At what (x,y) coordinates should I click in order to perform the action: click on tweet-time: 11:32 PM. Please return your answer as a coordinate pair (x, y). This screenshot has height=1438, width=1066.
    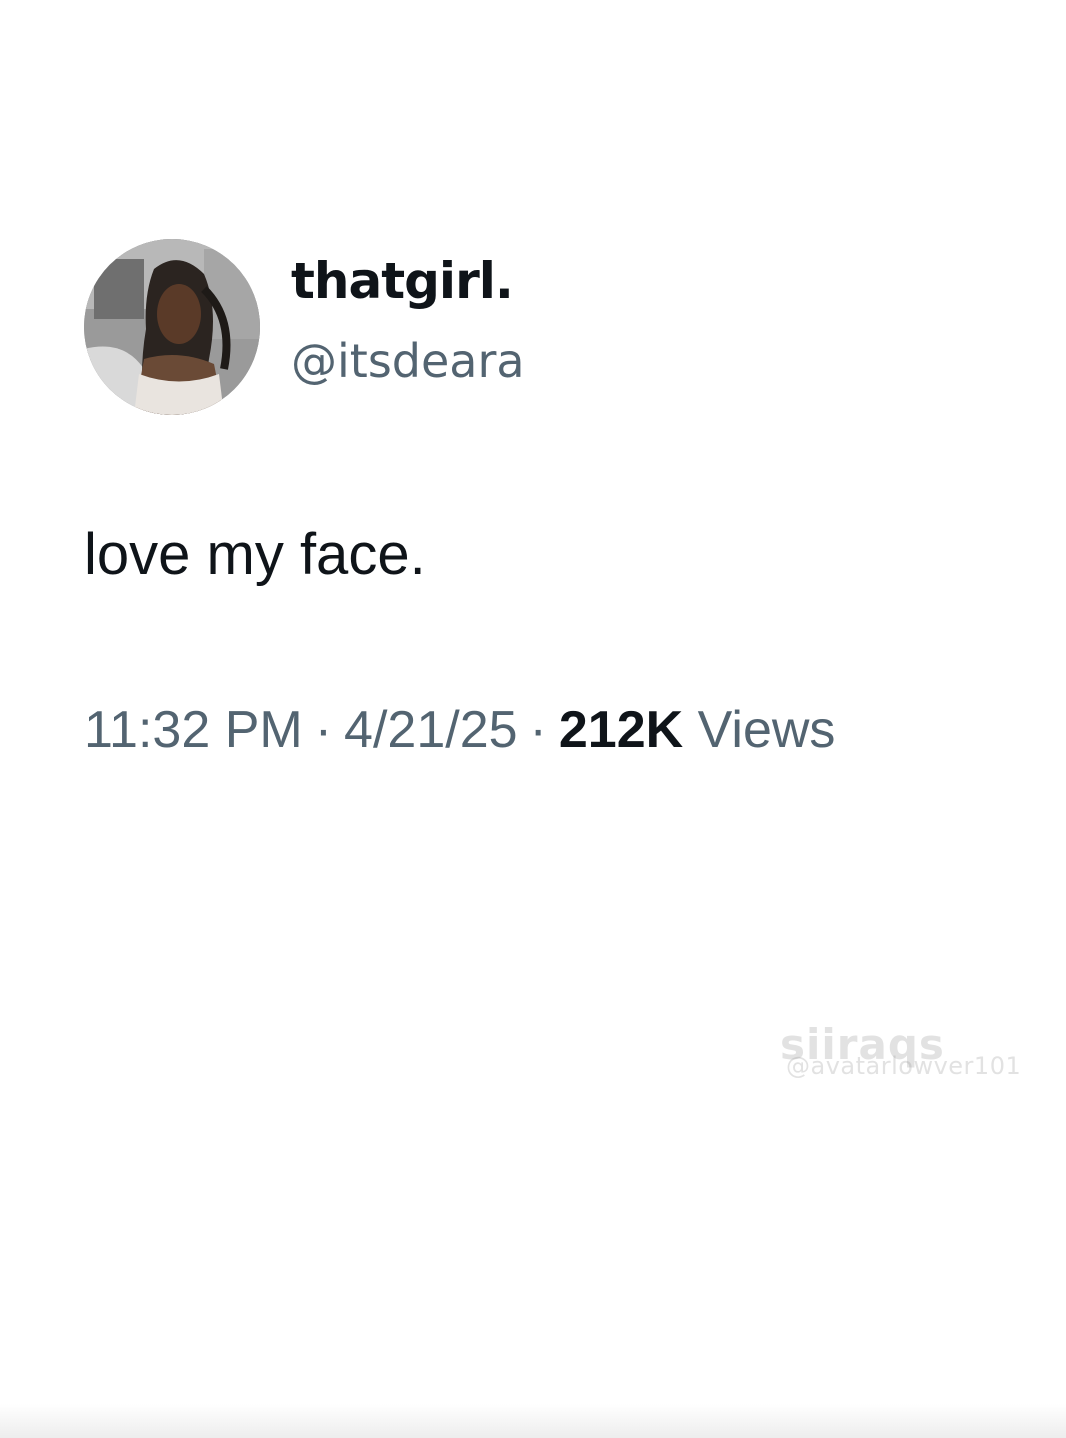
    Looking at the image, I should click on (193, 730).